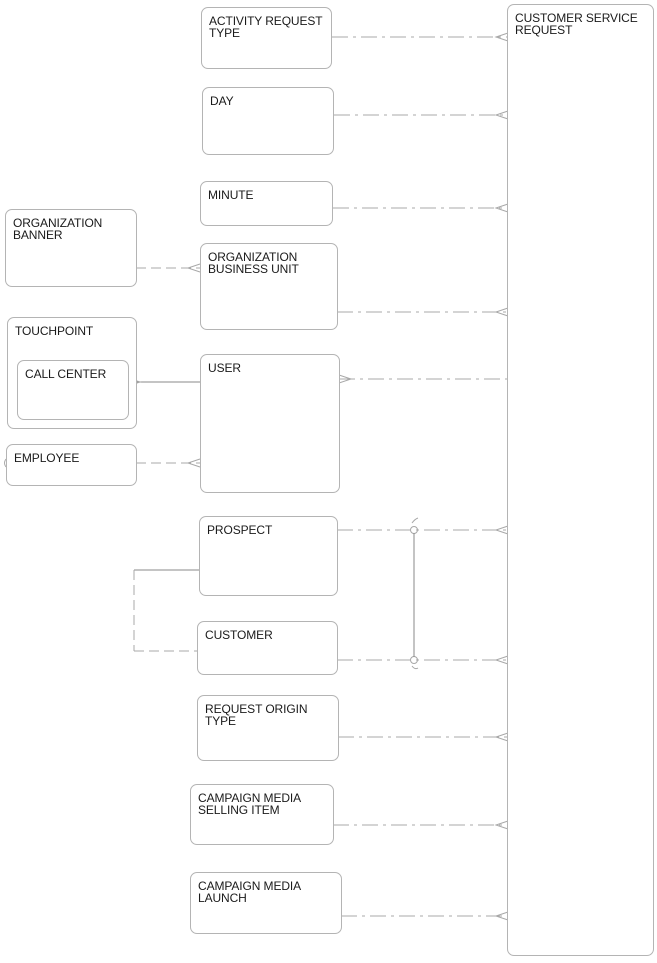 The width and height of the screenshot is (657, 963). What do you see at coordinates (421, 825) in the screenshot?
I see `rel-campaign-media-selling-item` at bounding box center [421, 825].